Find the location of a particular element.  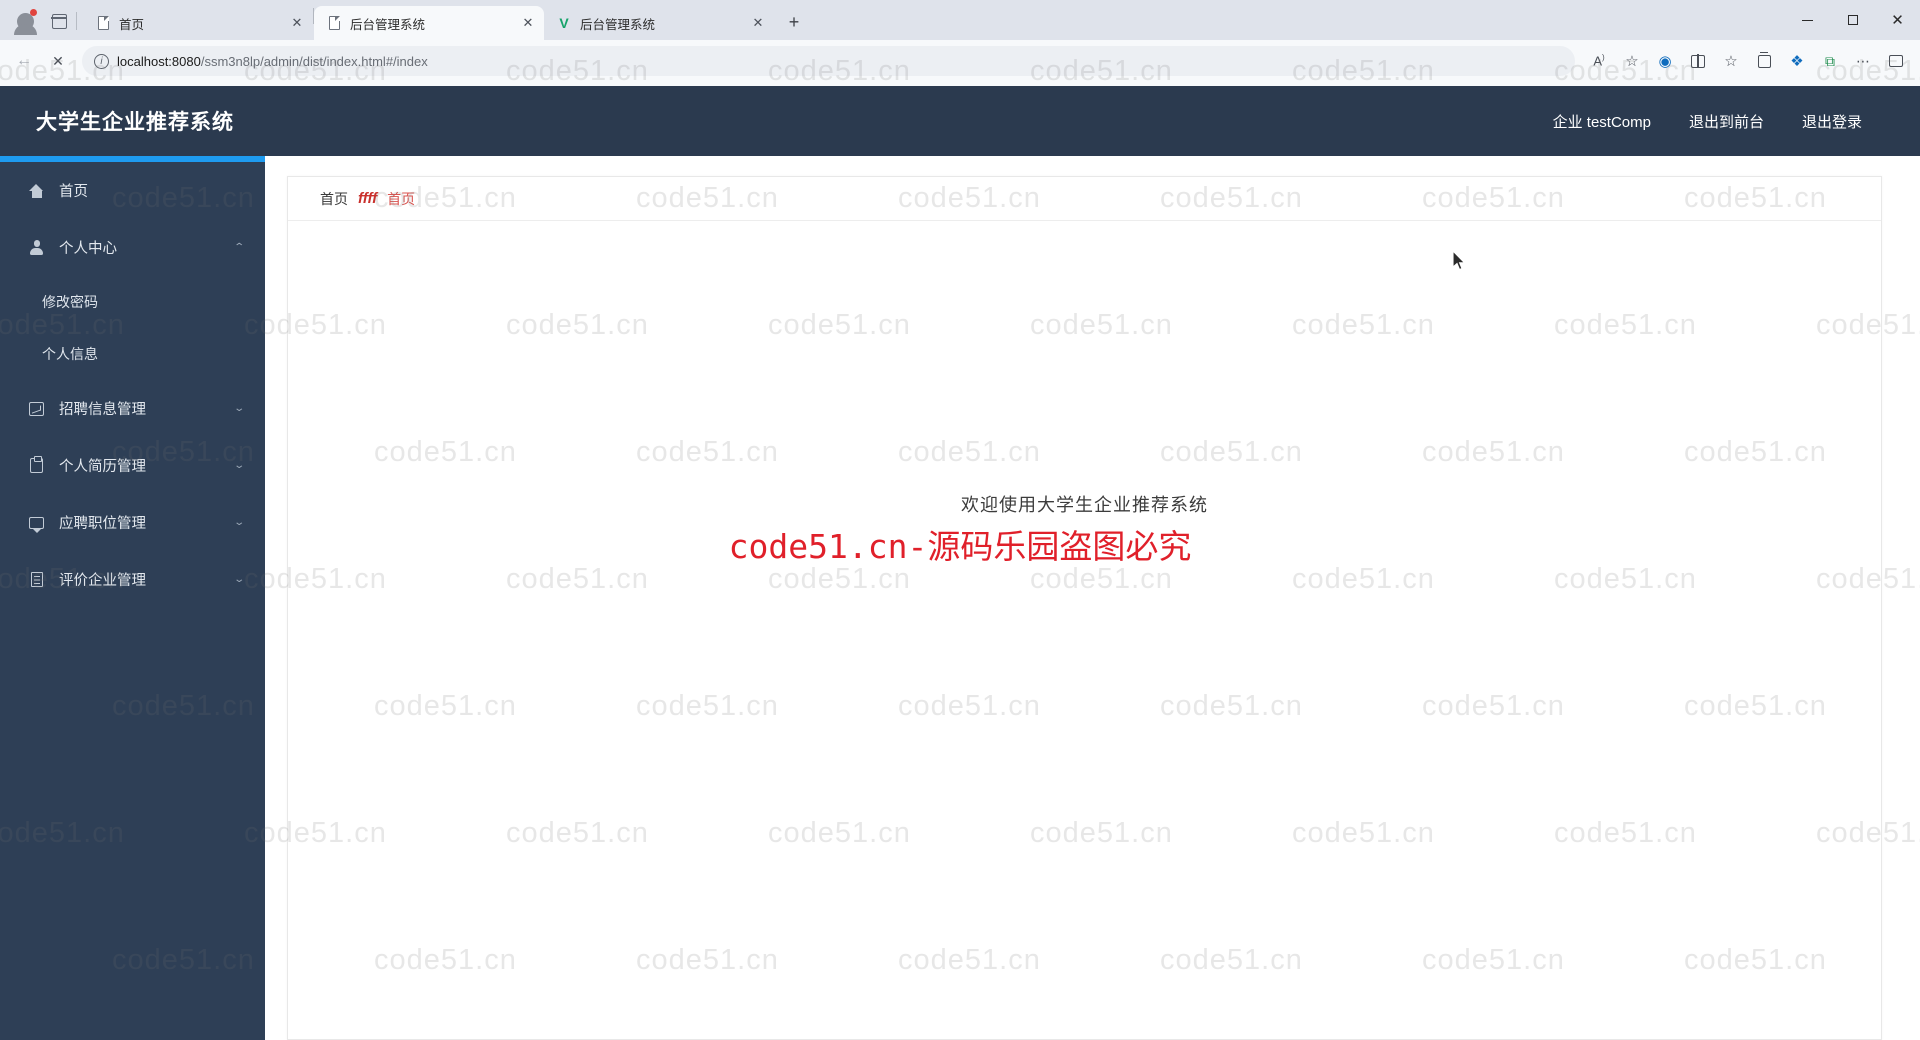

window-controls: ✕ is located at coordinates (1852, 20).